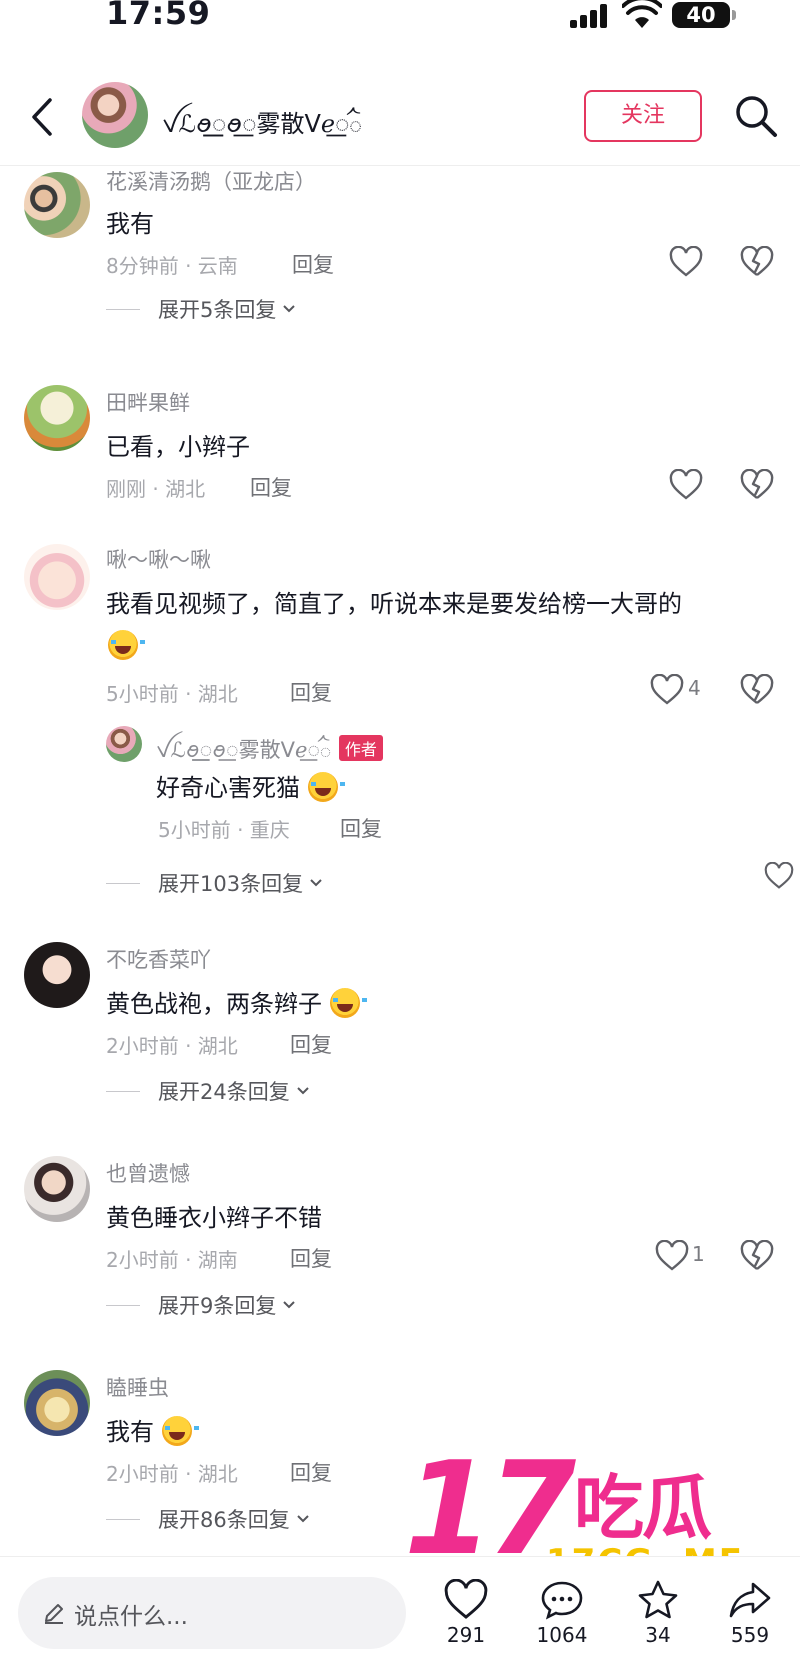 Image resolution: width=800 pixels, height=1668 pixels. Describe the element at coordinates (562, 1600) in the screenshot. I see `comment-bubble-icon` at that location.